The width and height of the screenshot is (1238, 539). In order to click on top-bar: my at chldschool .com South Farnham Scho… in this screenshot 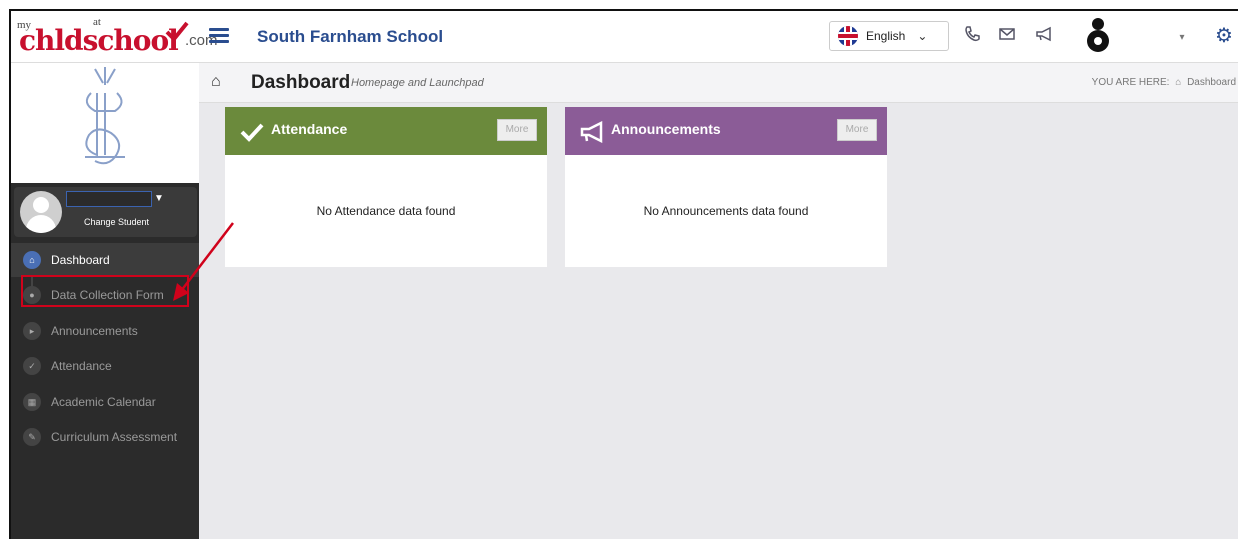, I will do `click(624, 37)`.